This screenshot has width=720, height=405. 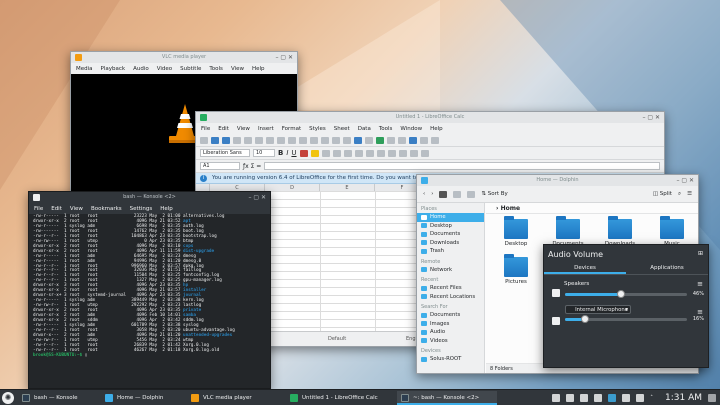 What do you see at coordinates (584, 319) in the screenshot?
I see `slider-handle` at bounding box center [584, 319].